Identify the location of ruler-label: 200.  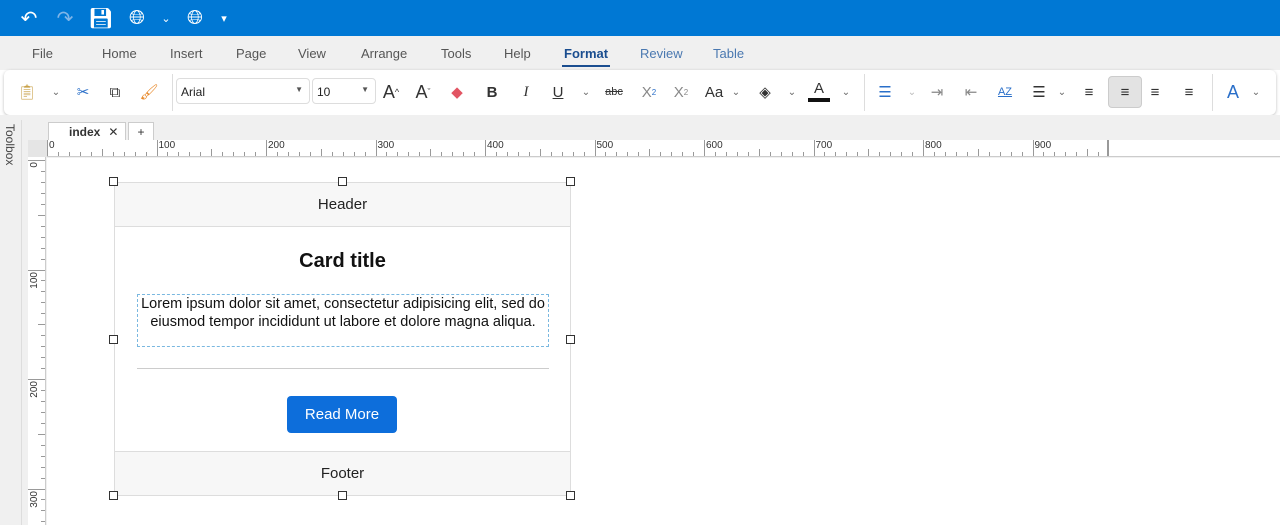
(276, 145).